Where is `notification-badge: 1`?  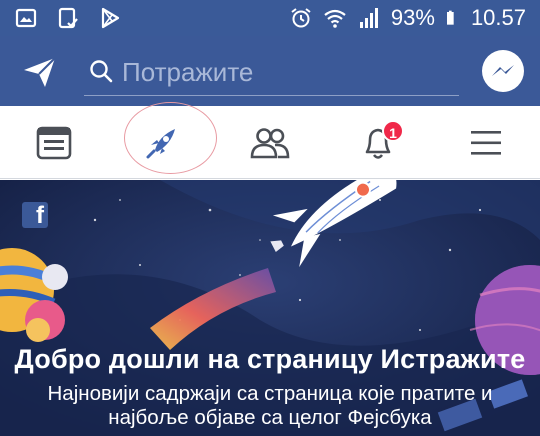
notification-badge: 1 is located at coordinates (393, 131).